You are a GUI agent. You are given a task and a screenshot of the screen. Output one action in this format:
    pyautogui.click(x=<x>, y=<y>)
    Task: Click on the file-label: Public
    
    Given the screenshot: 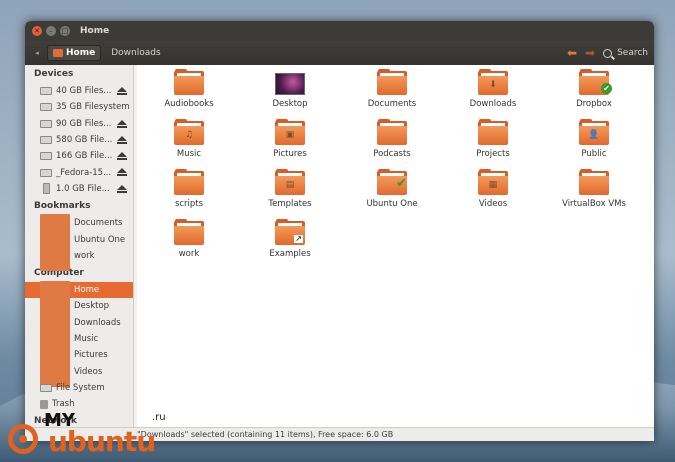 What is the action you would take?
    pyautogui.click(x=594, y=154)
    